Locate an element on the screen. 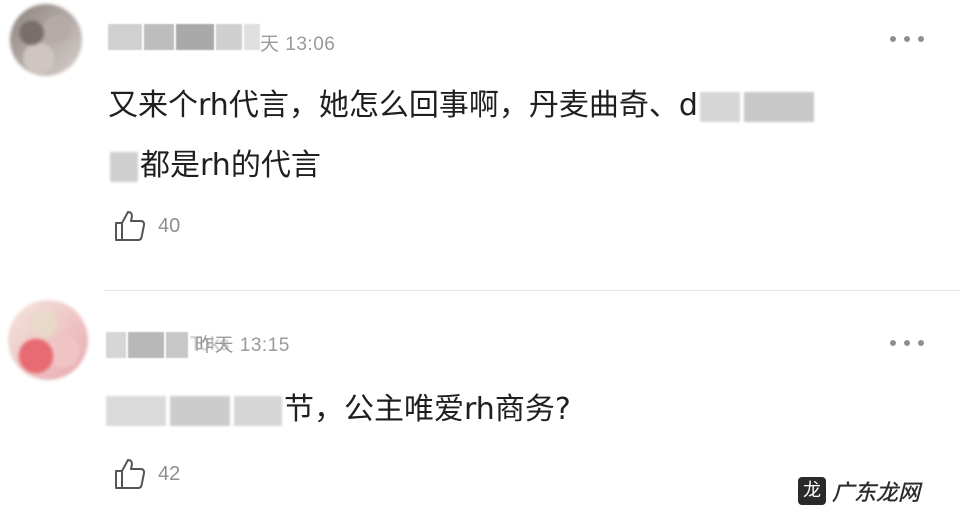 This screenshot has height=521, width=960. like-button: 40 is located at coordinates (146, 226).